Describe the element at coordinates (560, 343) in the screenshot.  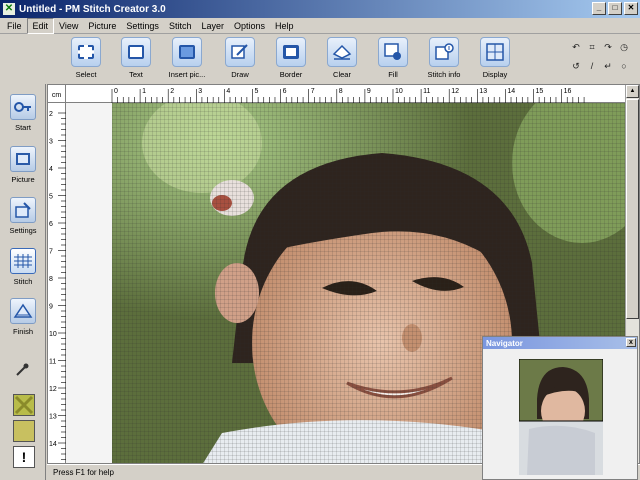
I see `navigator-title-bar: Navigator x` at that location.